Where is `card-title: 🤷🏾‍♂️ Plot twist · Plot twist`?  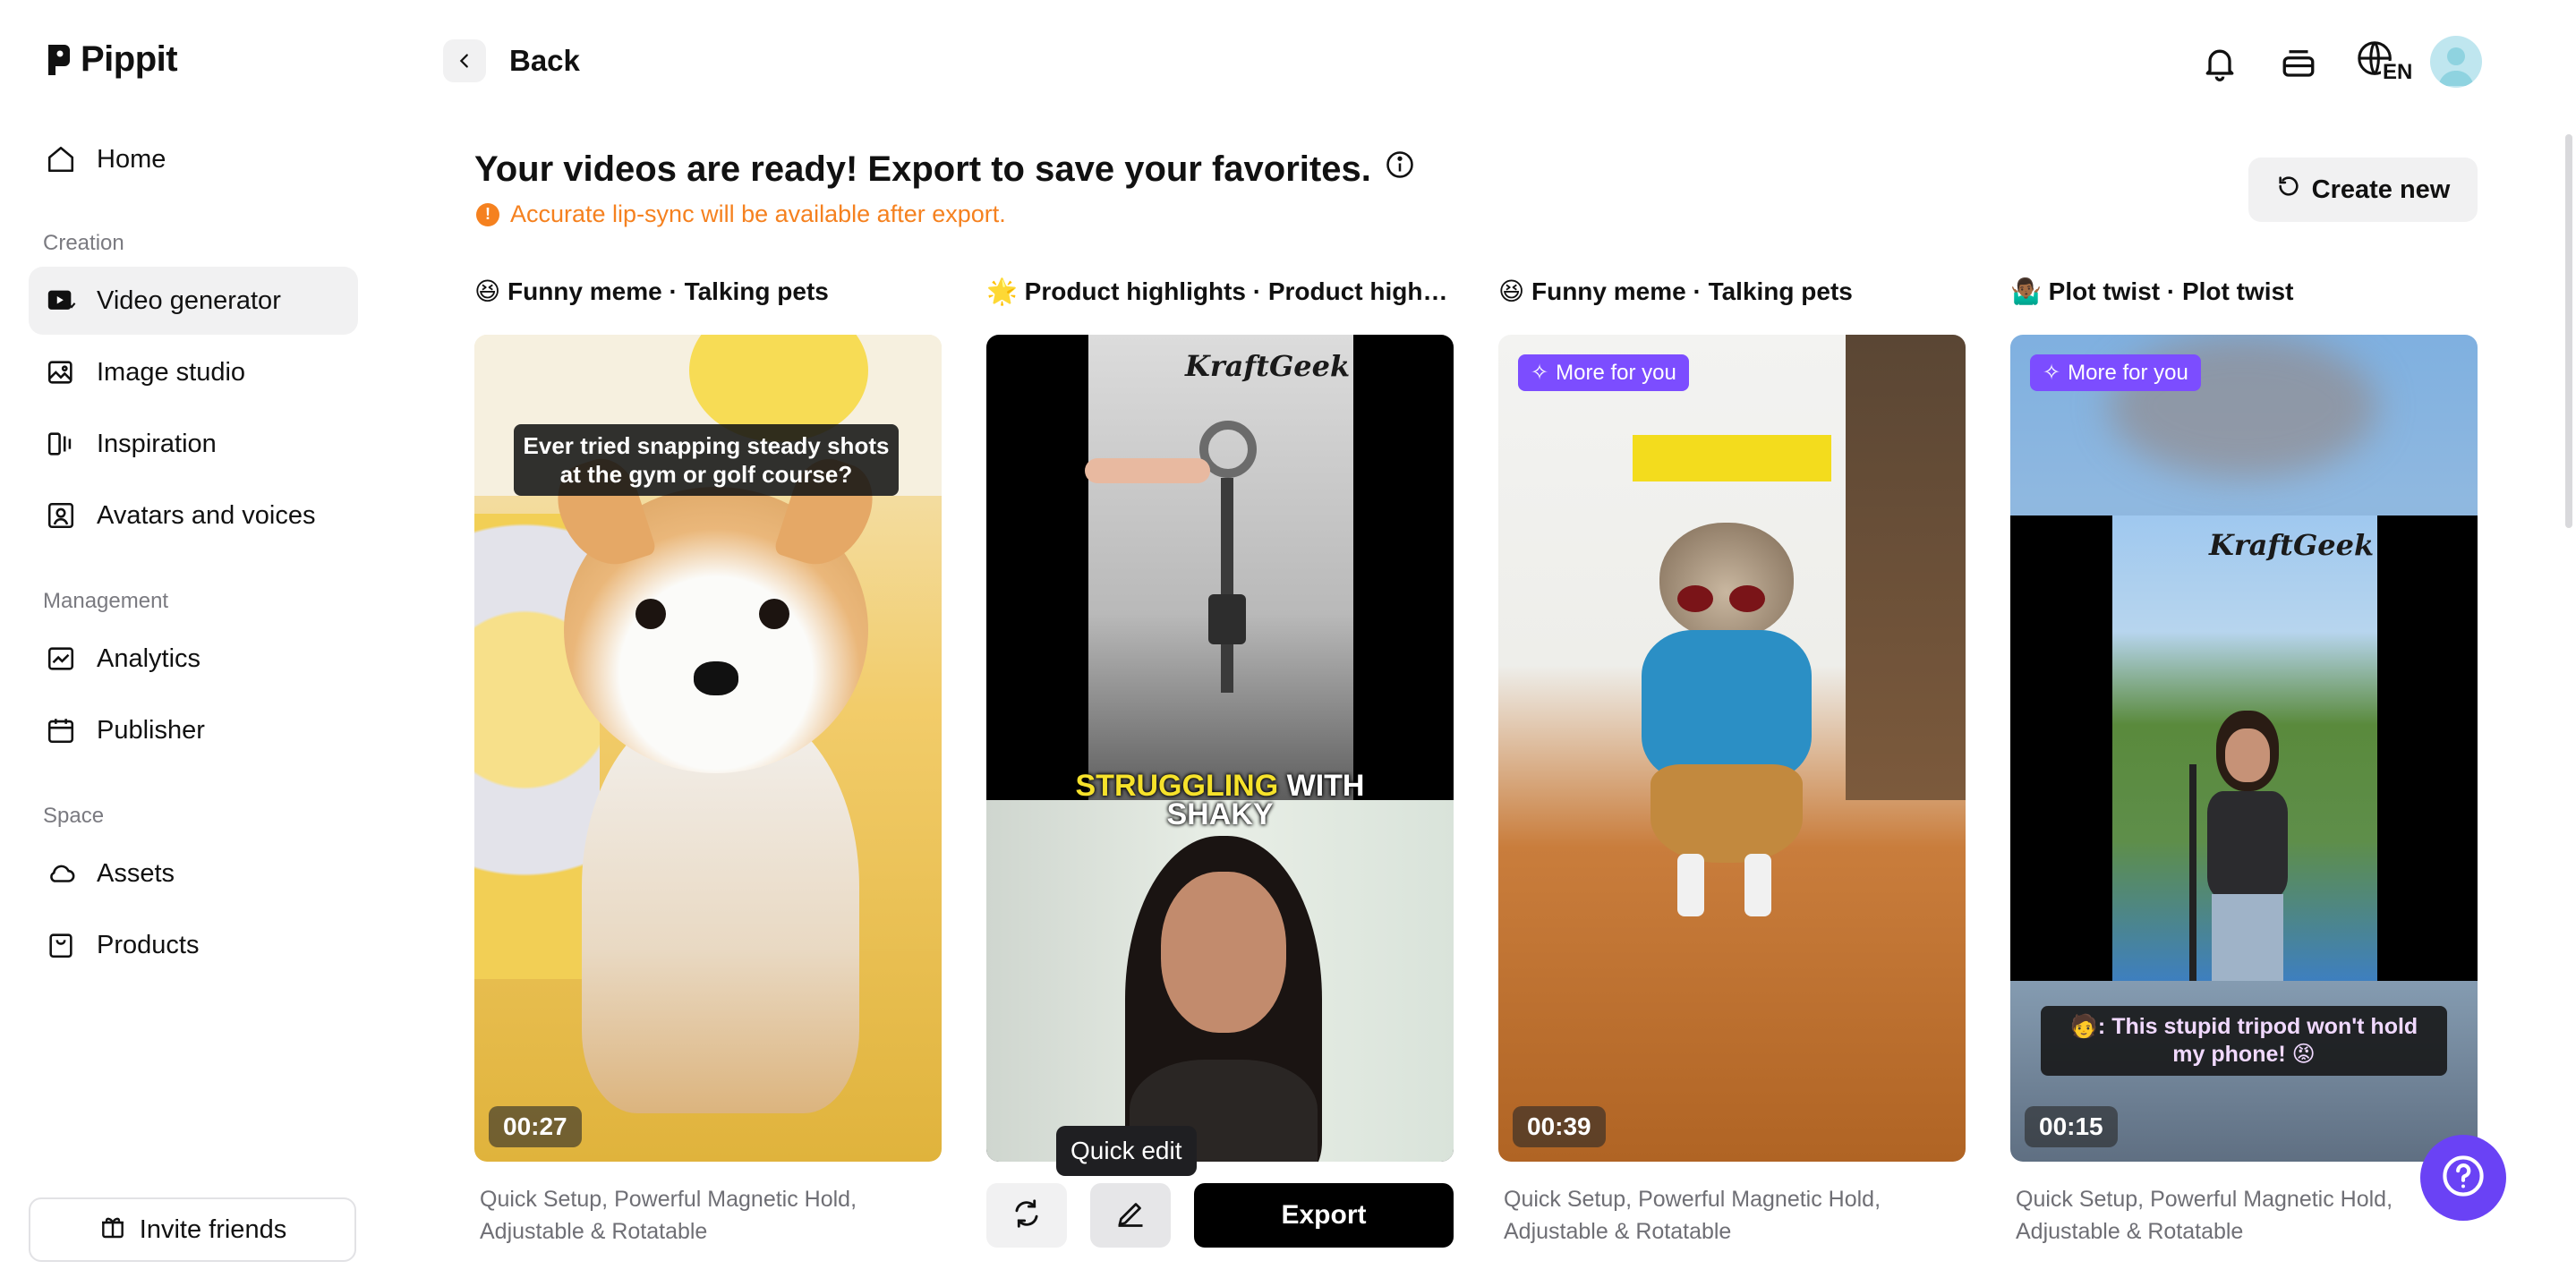
card-title: 🤷🏾‍♂️ Plot twist · Plot twist is located at coordinates (2244, 292).